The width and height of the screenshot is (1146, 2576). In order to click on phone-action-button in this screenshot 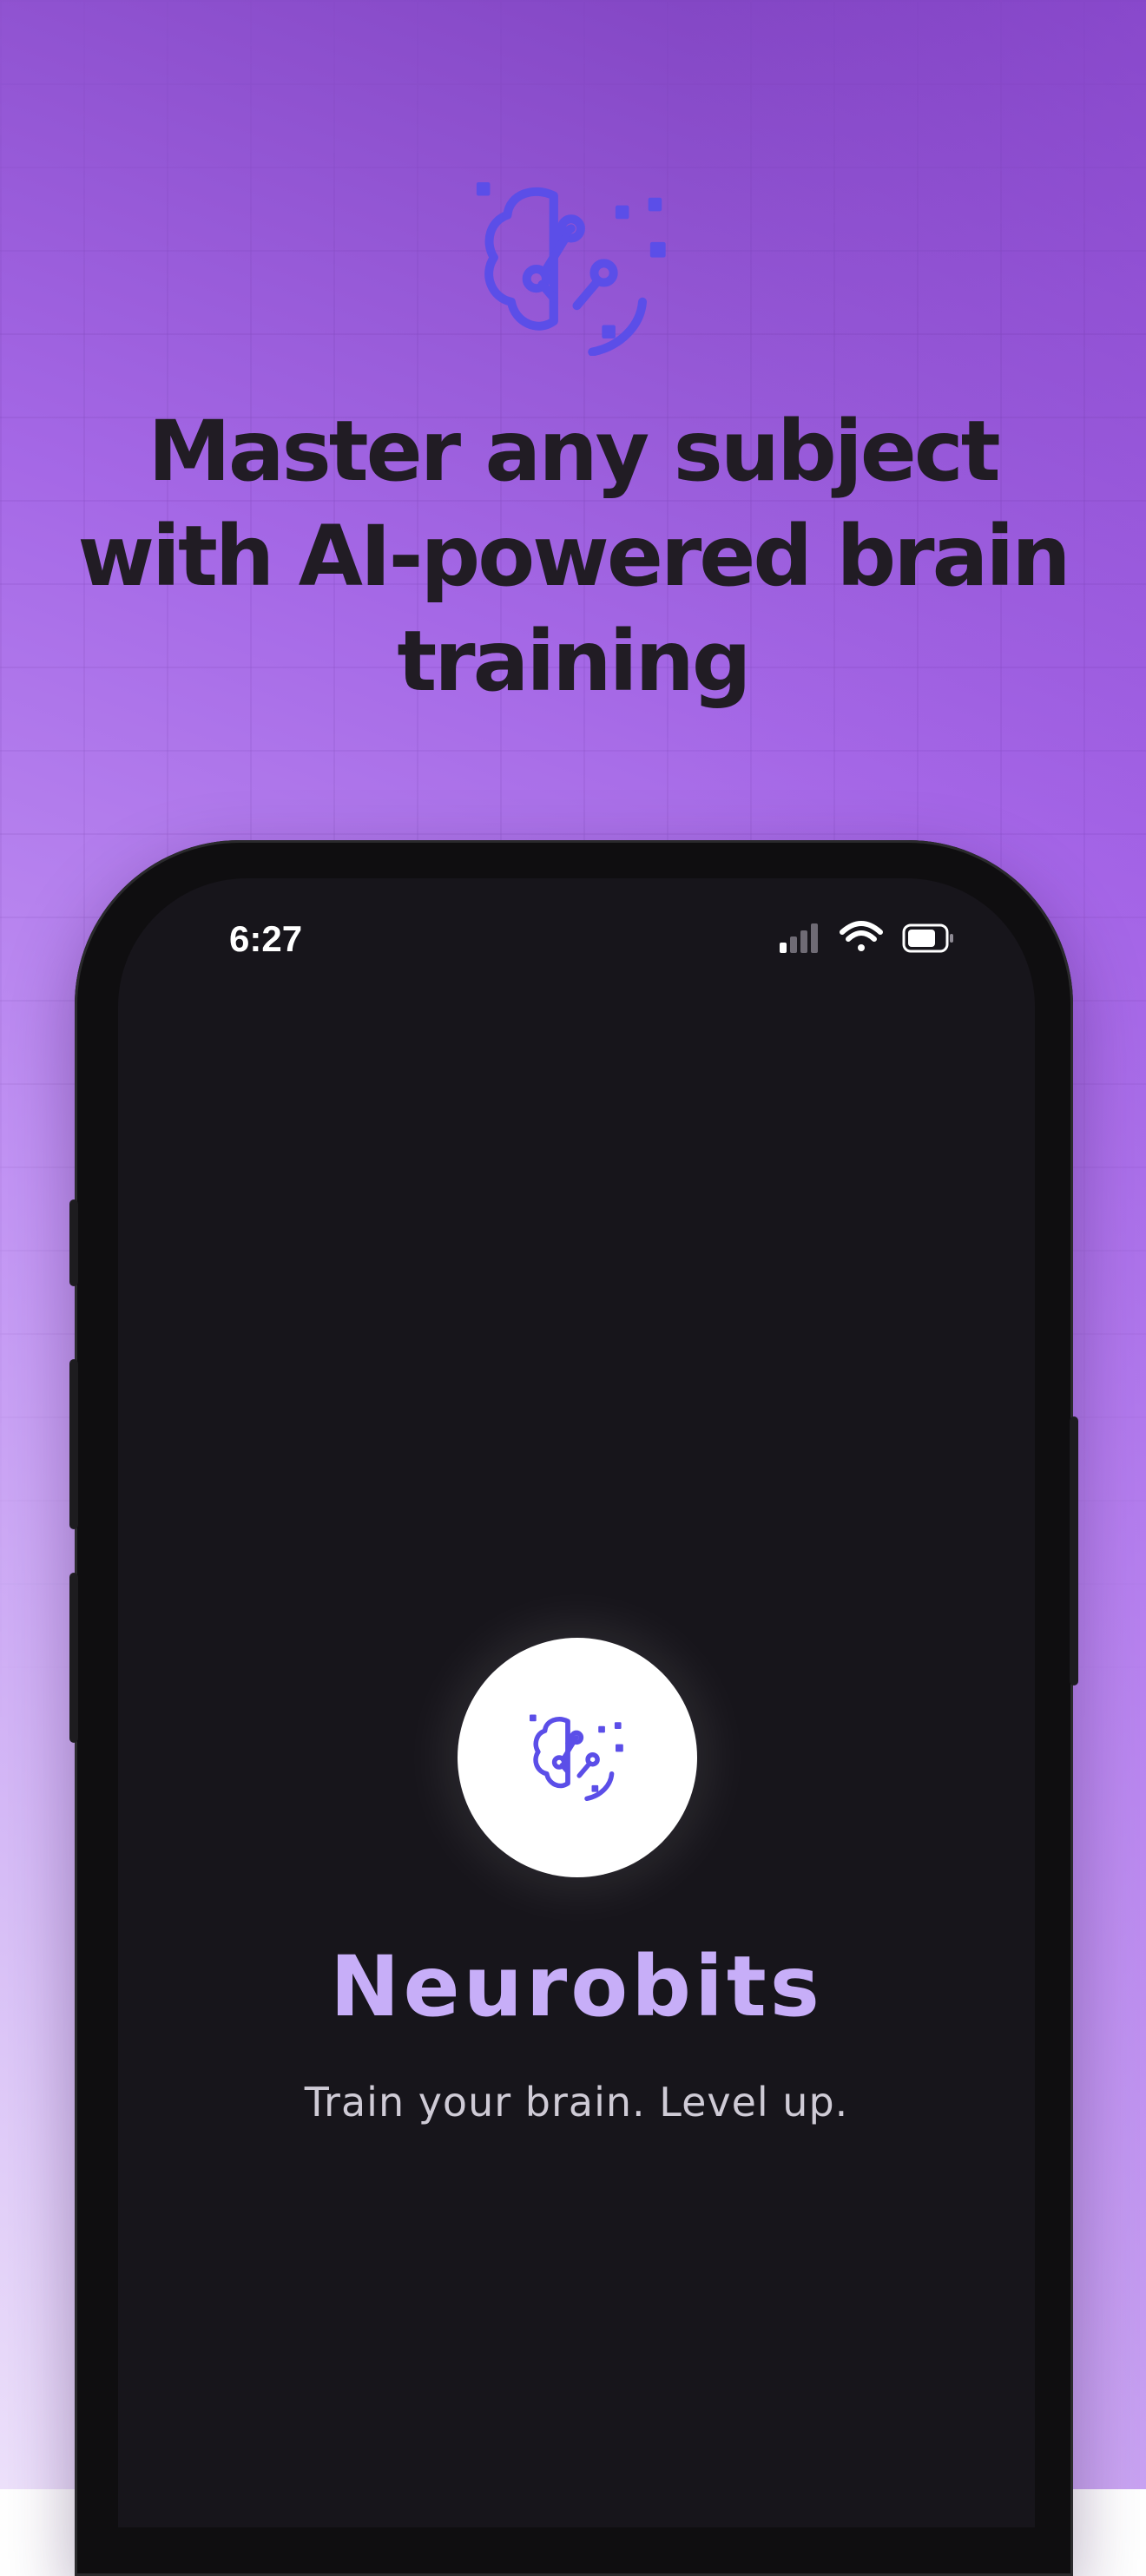, I will do `click(74, 1242)`.